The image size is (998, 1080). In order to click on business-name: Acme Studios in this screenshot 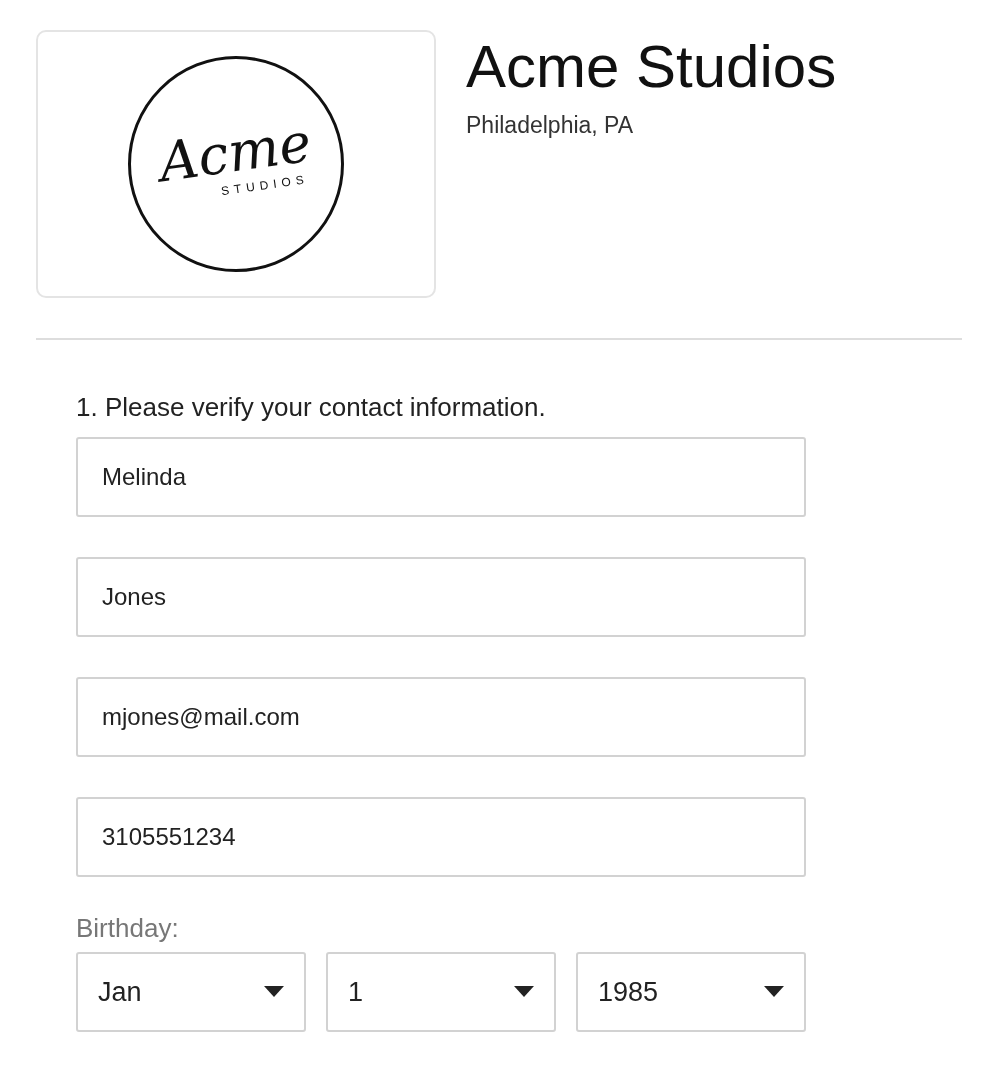, I will do `click(651, 67)`.